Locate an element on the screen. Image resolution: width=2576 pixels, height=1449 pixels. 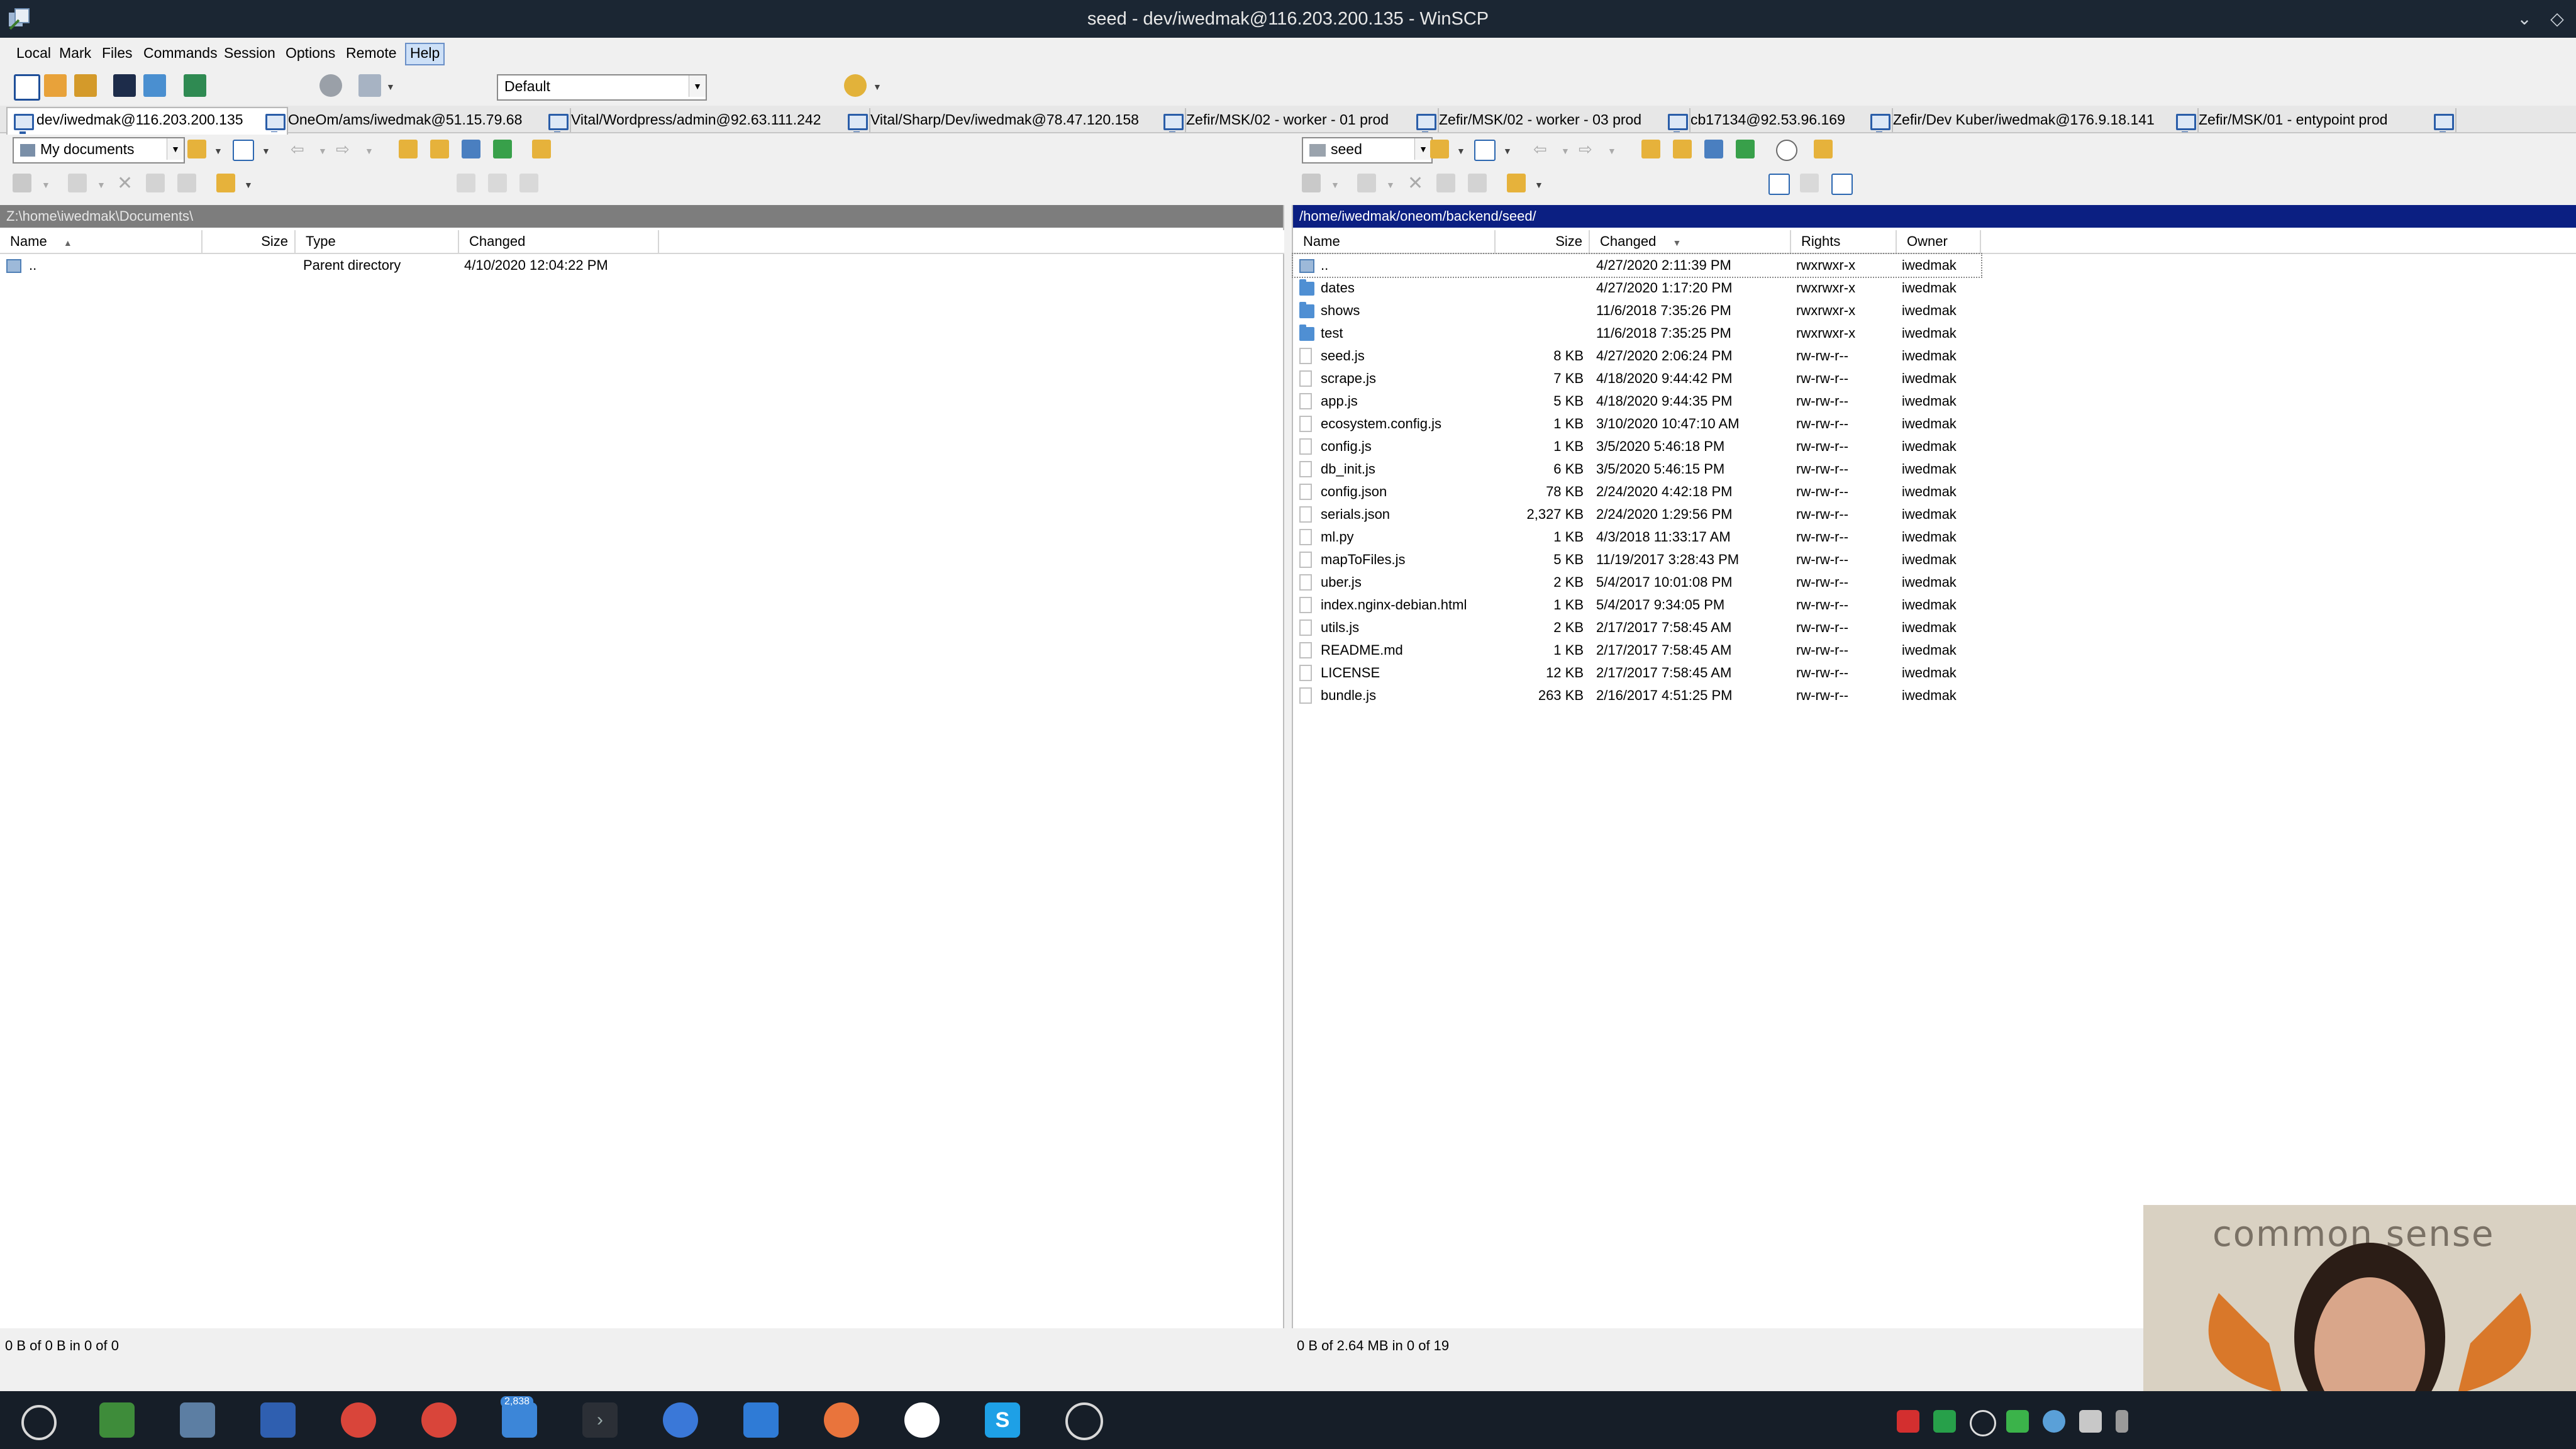
queue-icon is located at coordinates (369, 85).